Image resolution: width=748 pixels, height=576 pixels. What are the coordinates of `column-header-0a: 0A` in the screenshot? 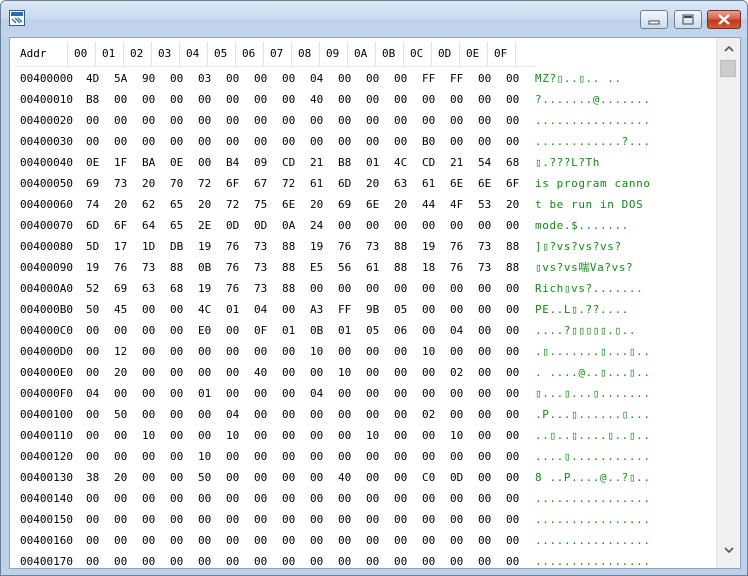 It's located at (362, 54).